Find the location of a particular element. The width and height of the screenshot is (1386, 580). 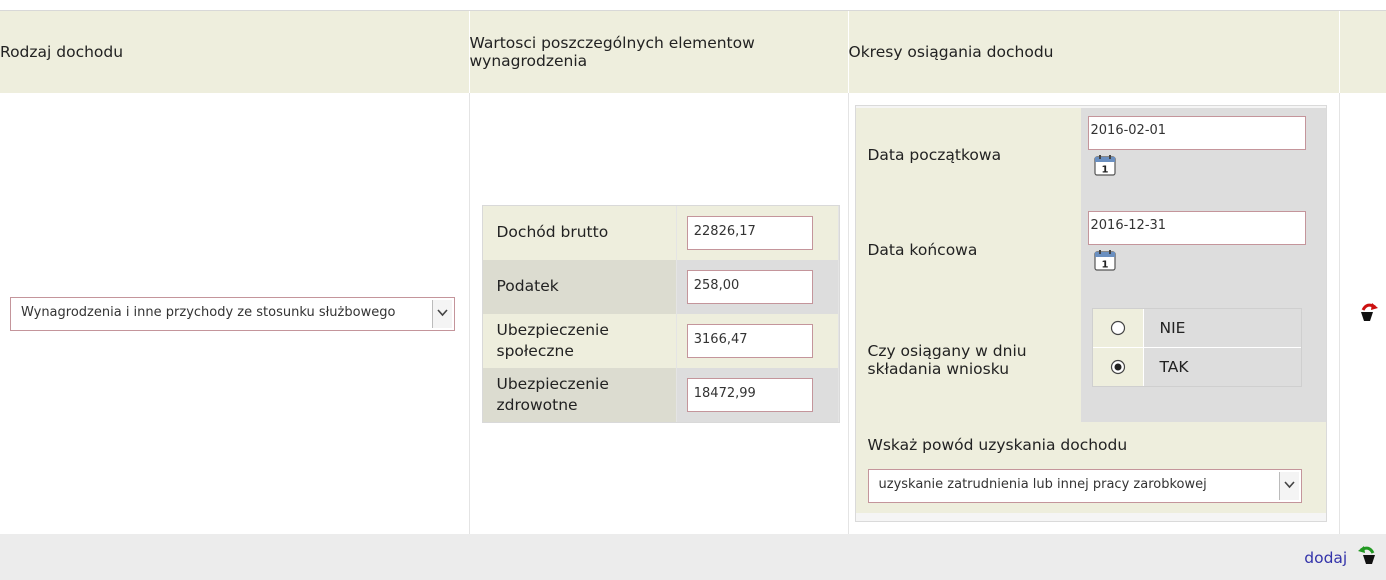

element-row: Podatek 258,00 is located at coordinates (660, 286).